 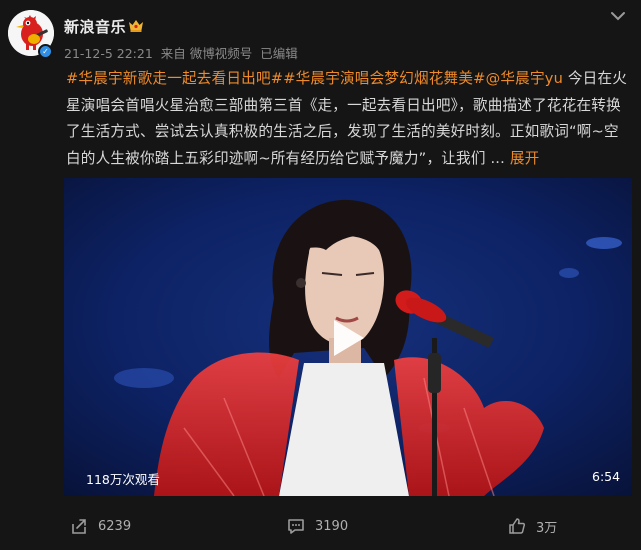 I want to click on comment-count: 3190, so click(x=332, y=526).